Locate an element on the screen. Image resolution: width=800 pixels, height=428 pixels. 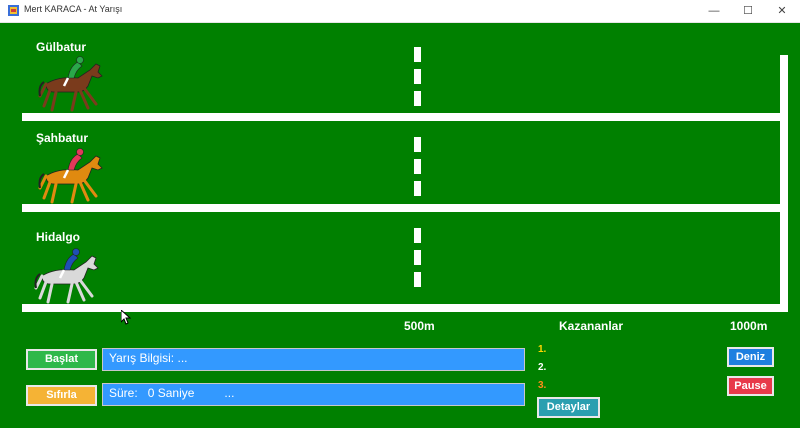
details-button: Detaylar is located at coordinates (568, 407).